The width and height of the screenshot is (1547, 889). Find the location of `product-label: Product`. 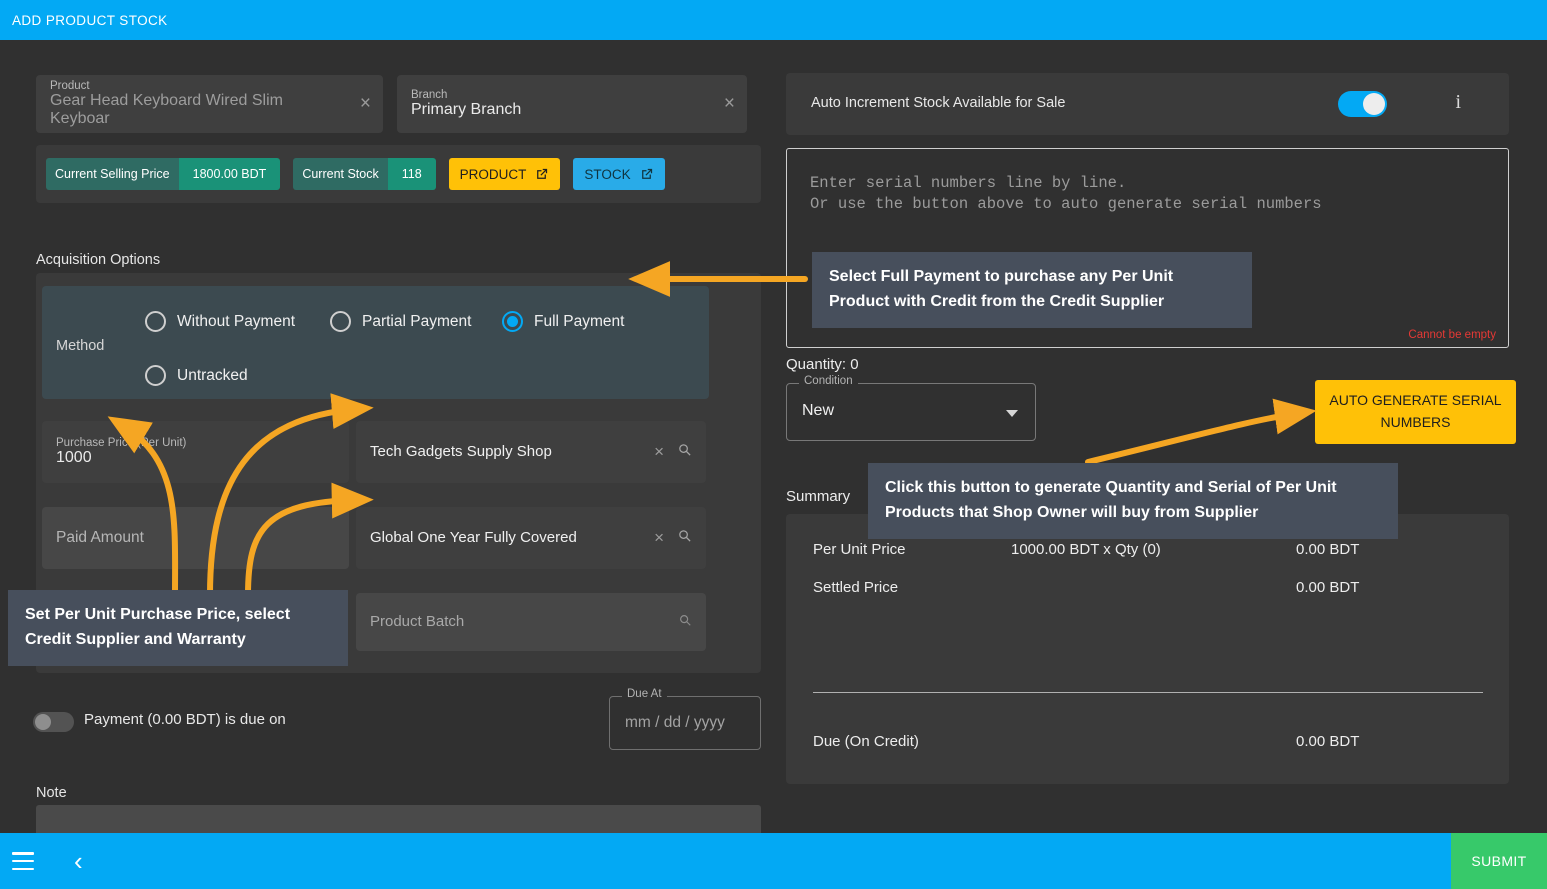

product-label: Product is located at coordinates (70, 86).